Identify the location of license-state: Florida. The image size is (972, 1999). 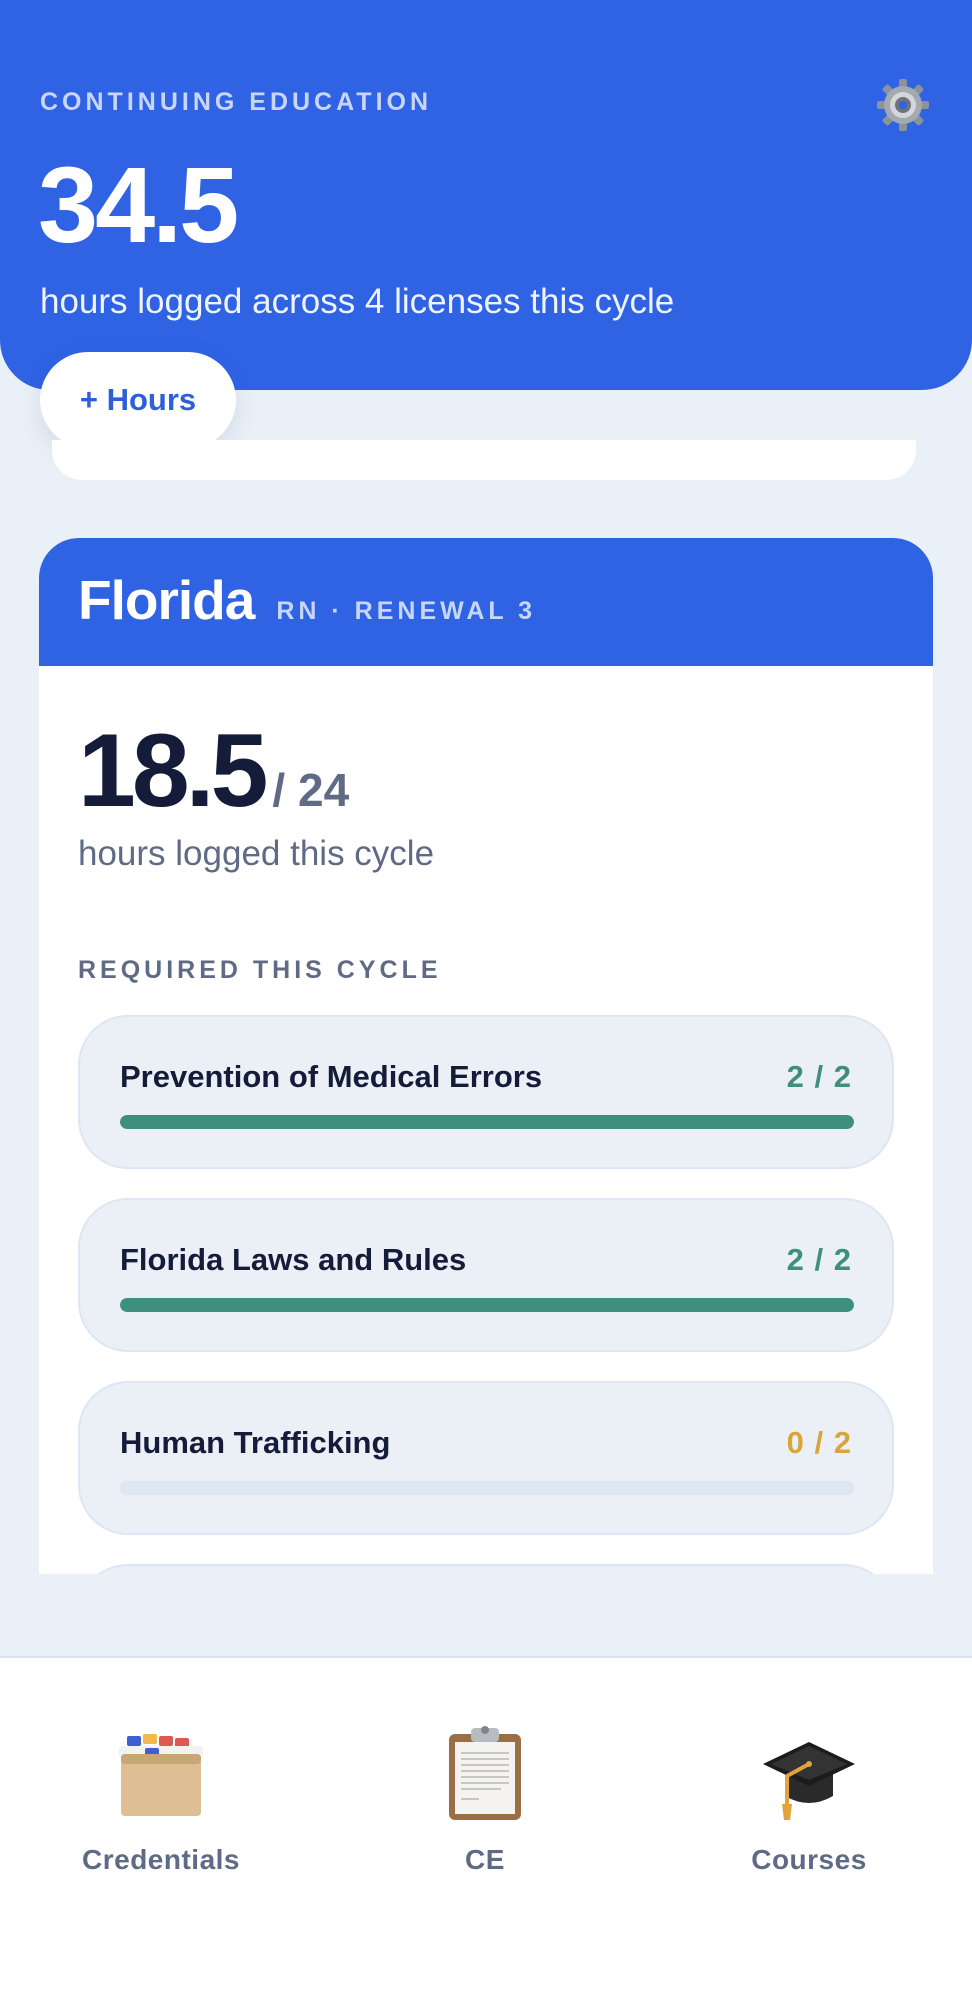
(166, 600).